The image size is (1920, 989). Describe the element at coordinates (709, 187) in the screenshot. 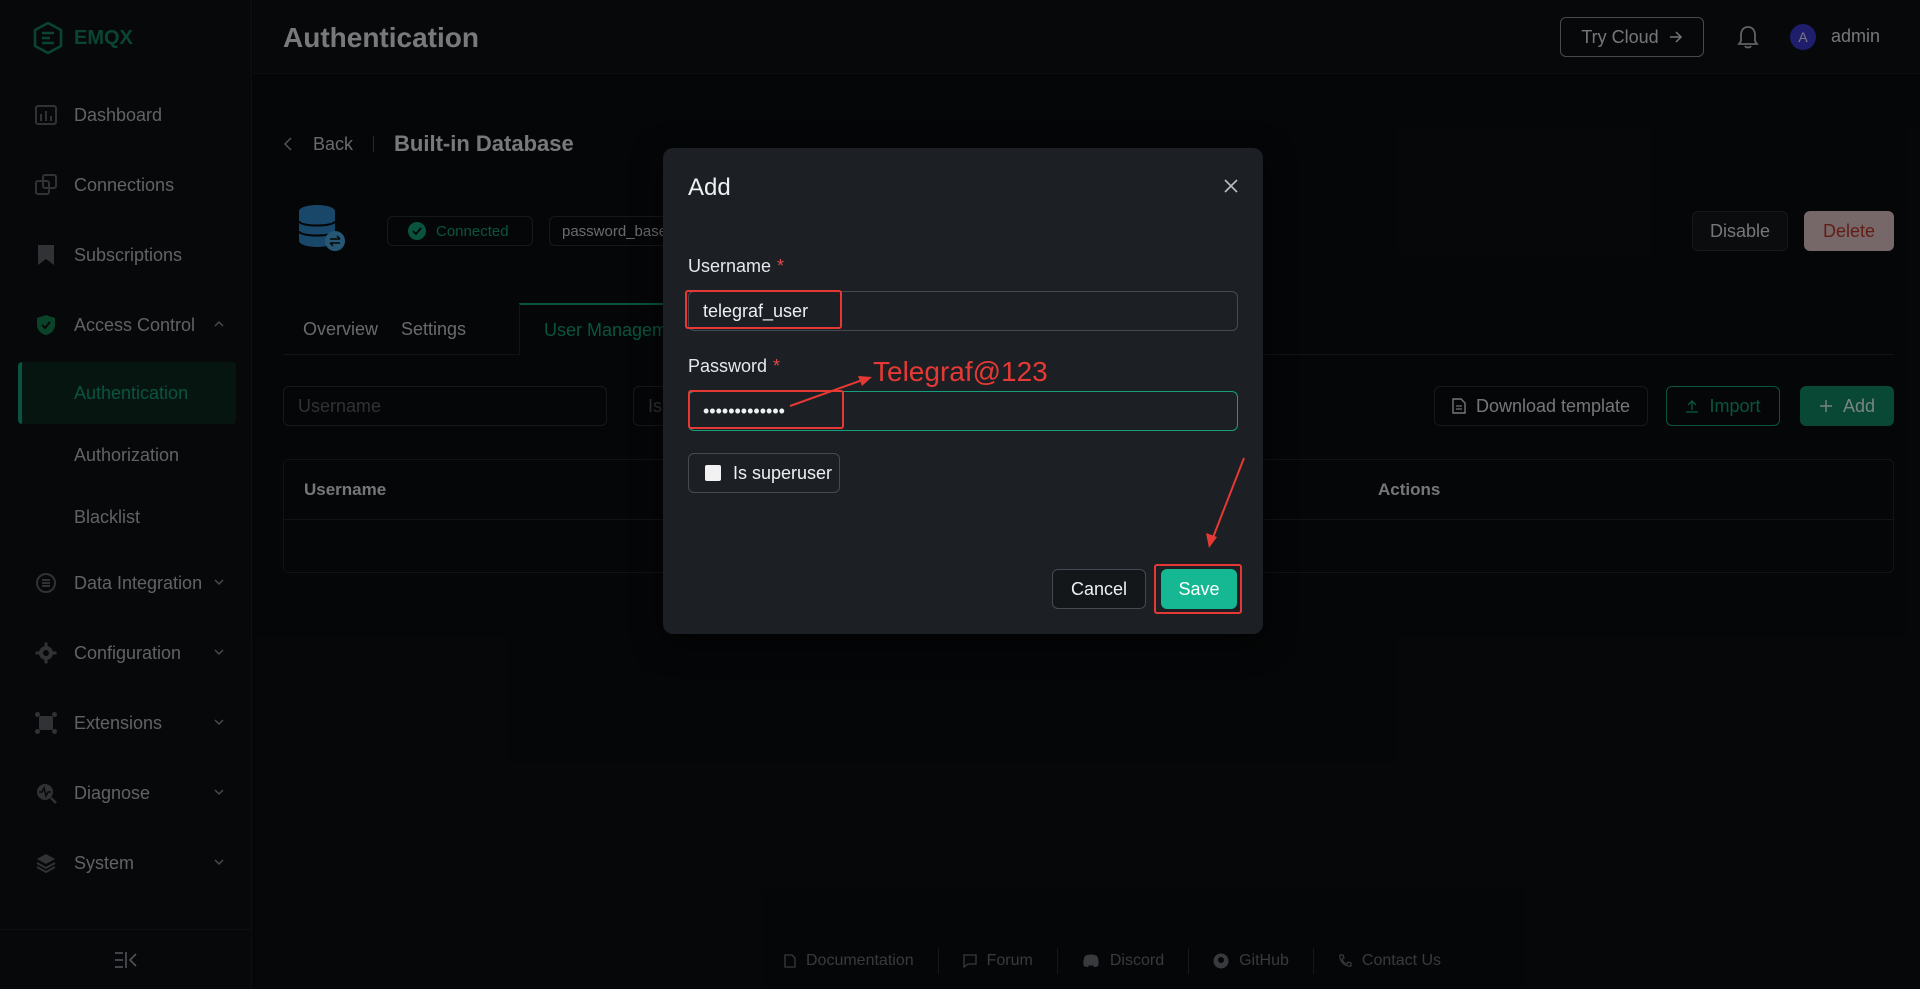

I see `dialog-title: Add` at that location.